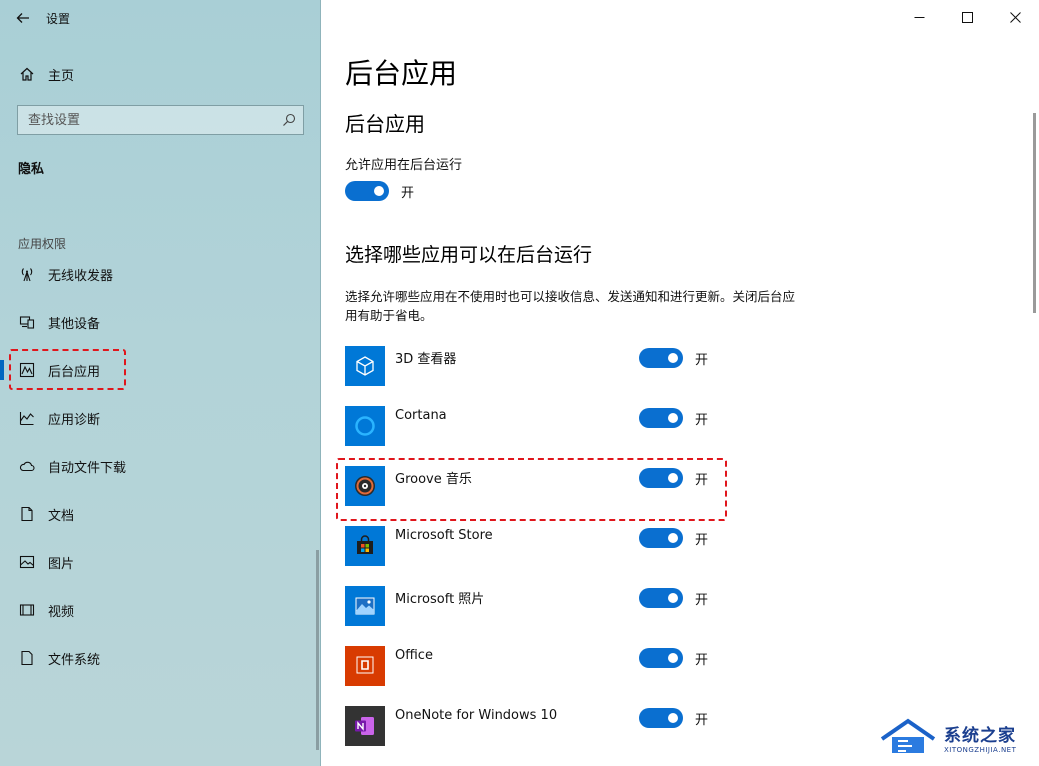 This screenshot has height=766, width=1039. I want to click on allow-background-label: 允许应用在后台运行, so click(404, 165).